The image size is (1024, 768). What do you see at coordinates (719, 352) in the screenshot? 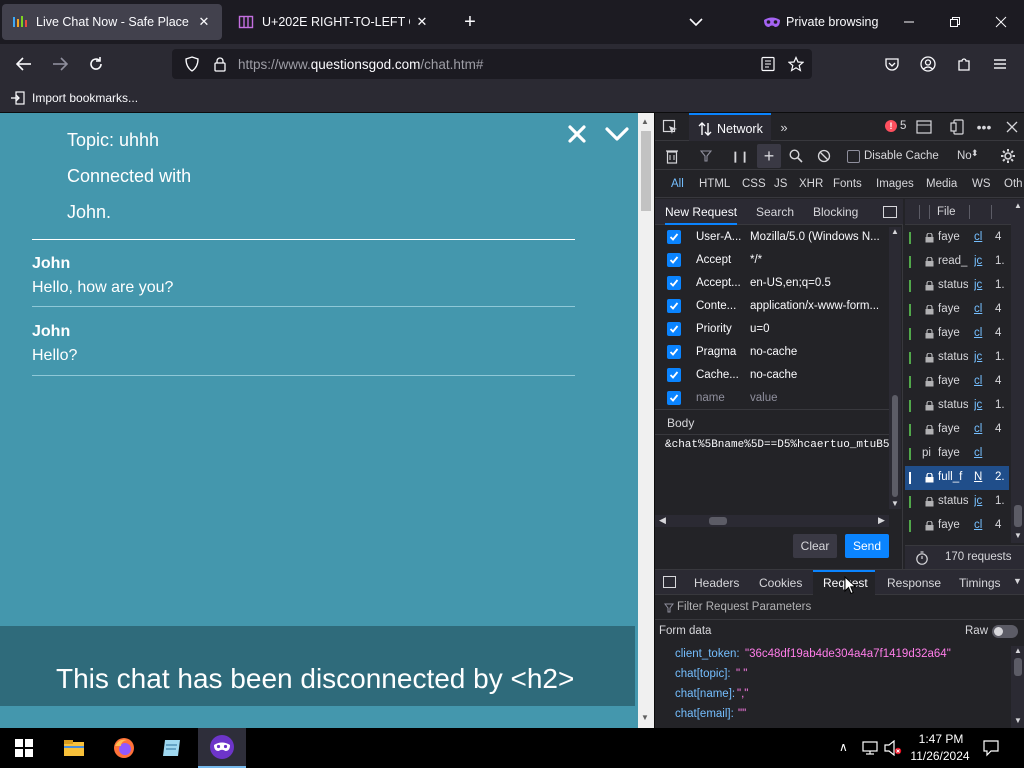
I see `header-name: Pragma` at bounding box center [719, 352].